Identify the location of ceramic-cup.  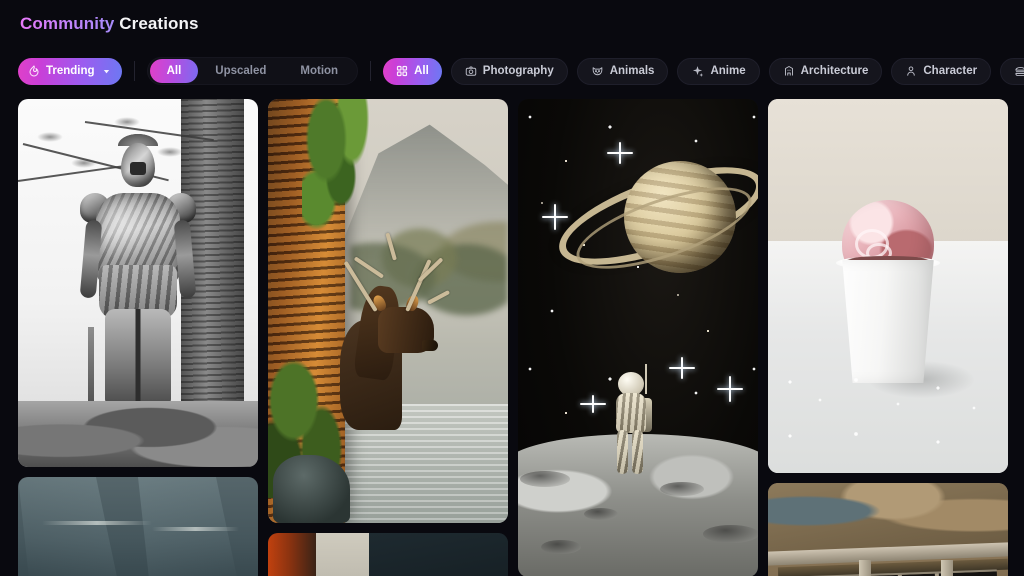
(888, 321).